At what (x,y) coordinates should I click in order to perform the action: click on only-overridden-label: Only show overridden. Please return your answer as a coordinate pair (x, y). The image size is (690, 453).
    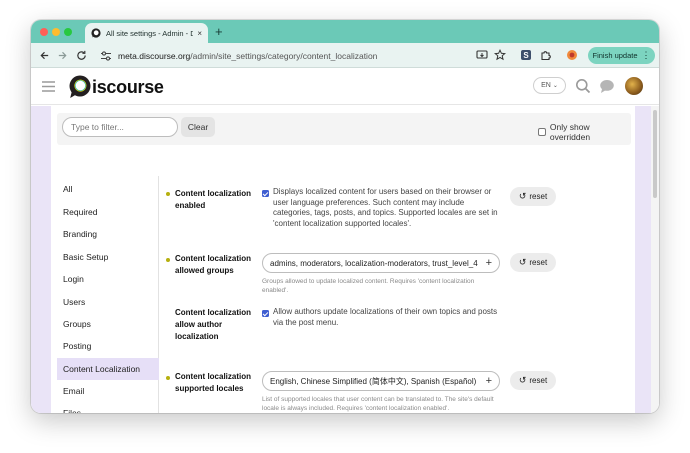
    Looking at the image, I should click on (570, 132).